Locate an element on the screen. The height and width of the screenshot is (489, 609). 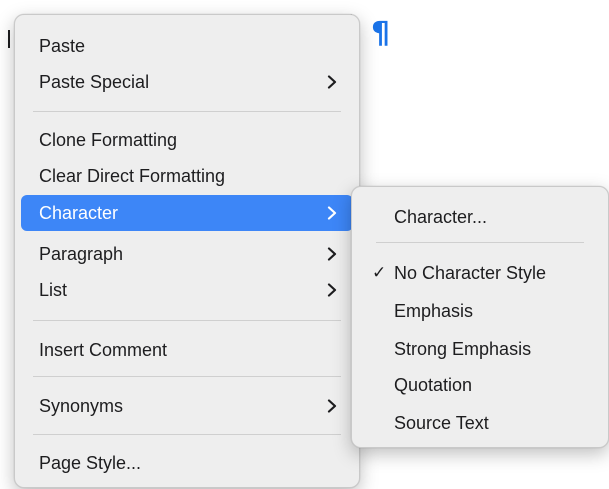
menu-item-character: Character is located at coordinates (187, 213).